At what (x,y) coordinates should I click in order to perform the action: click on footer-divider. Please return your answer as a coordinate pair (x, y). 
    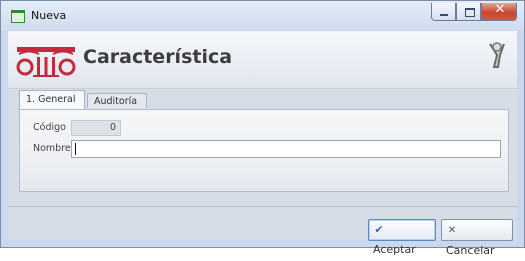
    Looking at the image, I should click on (262, 206).